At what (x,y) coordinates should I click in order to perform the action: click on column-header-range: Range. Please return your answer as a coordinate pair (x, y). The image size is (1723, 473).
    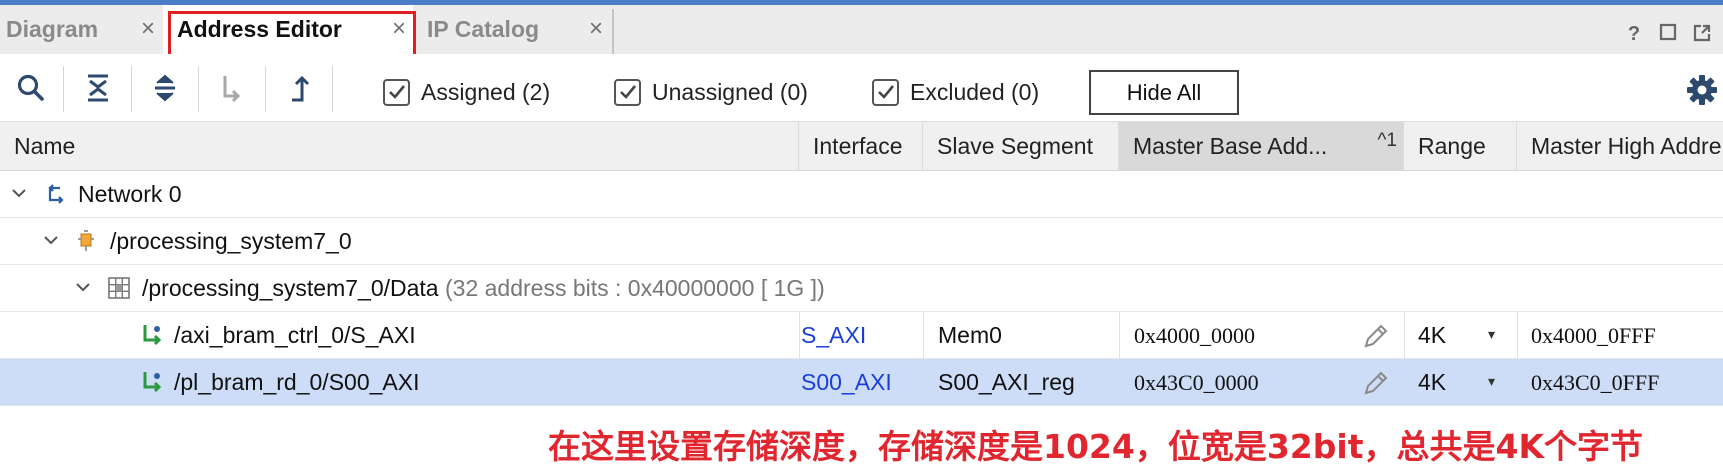
    Looking at the image, I should click on (1460, 146).